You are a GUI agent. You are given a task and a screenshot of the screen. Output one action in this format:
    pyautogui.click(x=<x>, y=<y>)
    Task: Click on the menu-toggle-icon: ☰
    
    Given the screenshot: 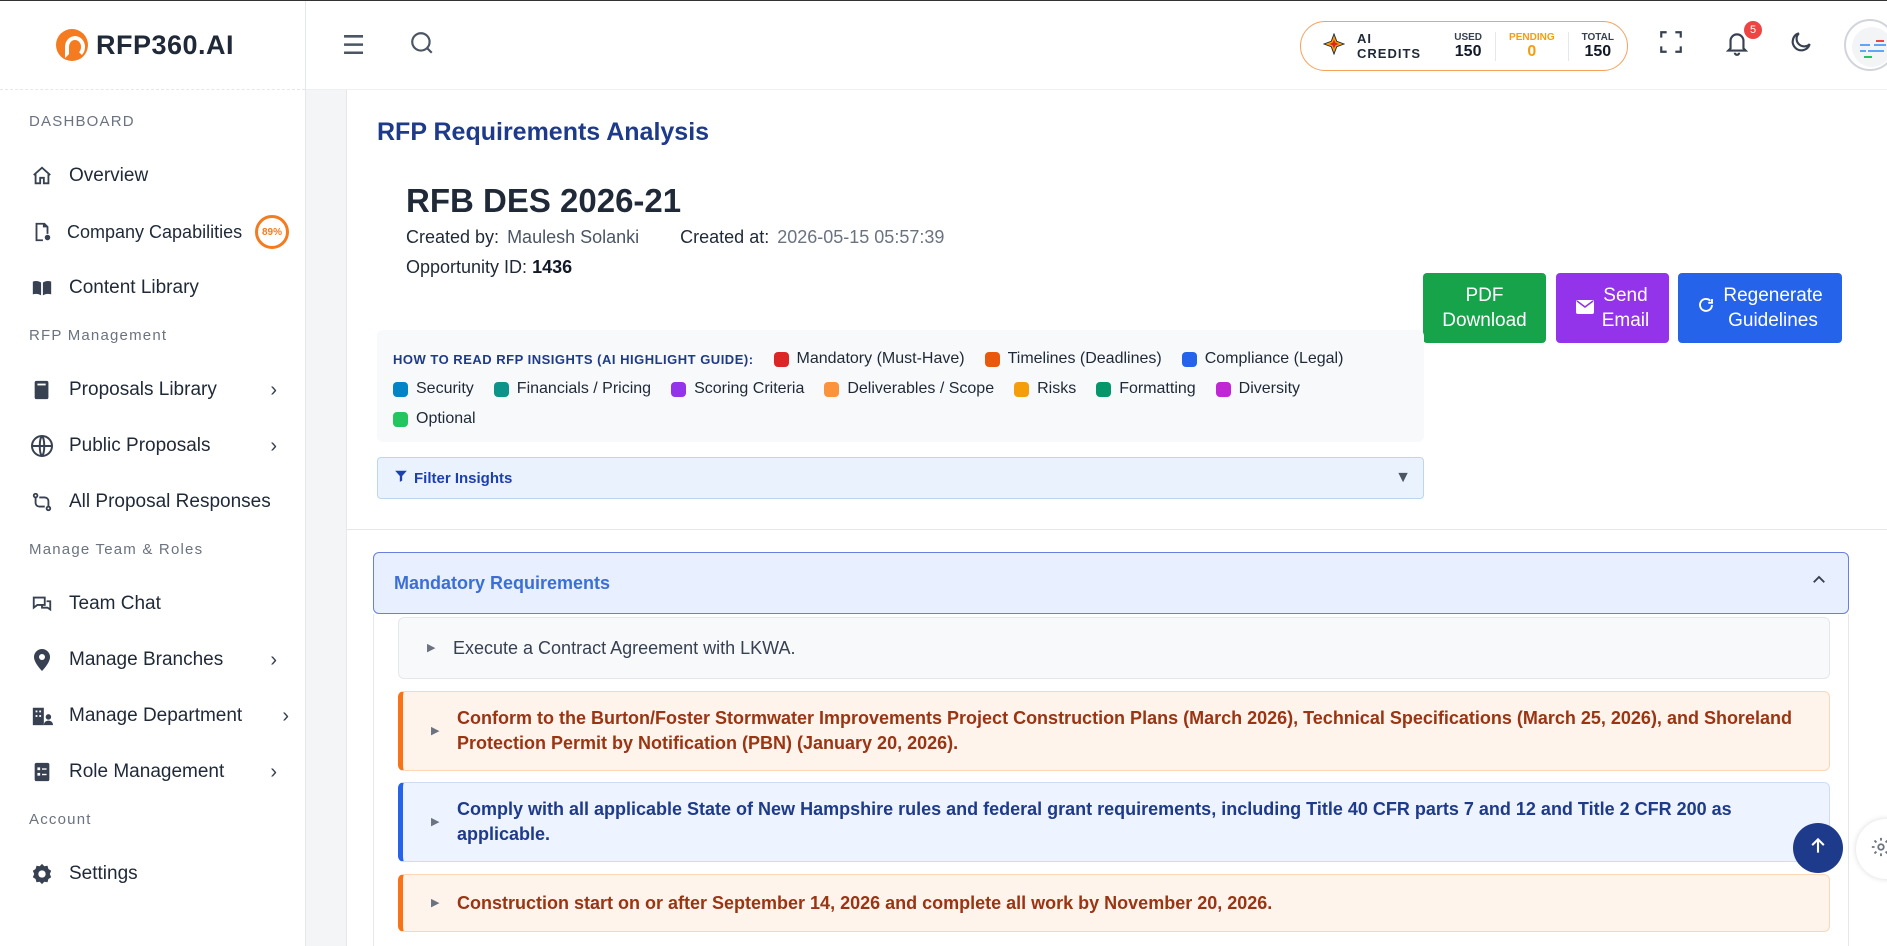 What is the action you would take?
    pyautogui.click(x=353, y=45)
    